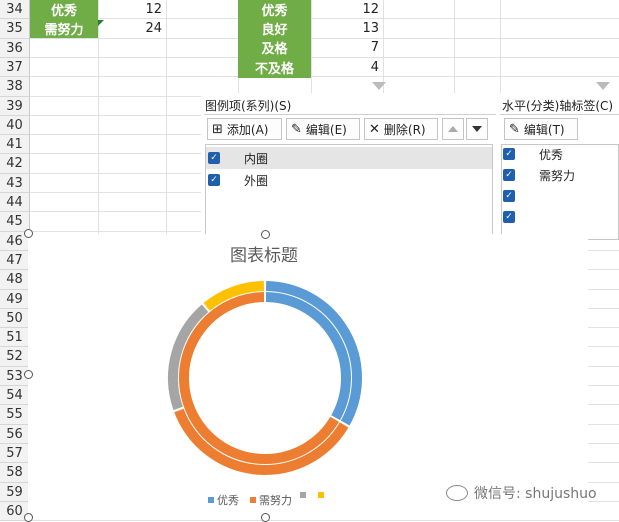 The image size is (619, 522). I want to click on edit-axis-button: ✎ 编辑(T), so click(541, 129).